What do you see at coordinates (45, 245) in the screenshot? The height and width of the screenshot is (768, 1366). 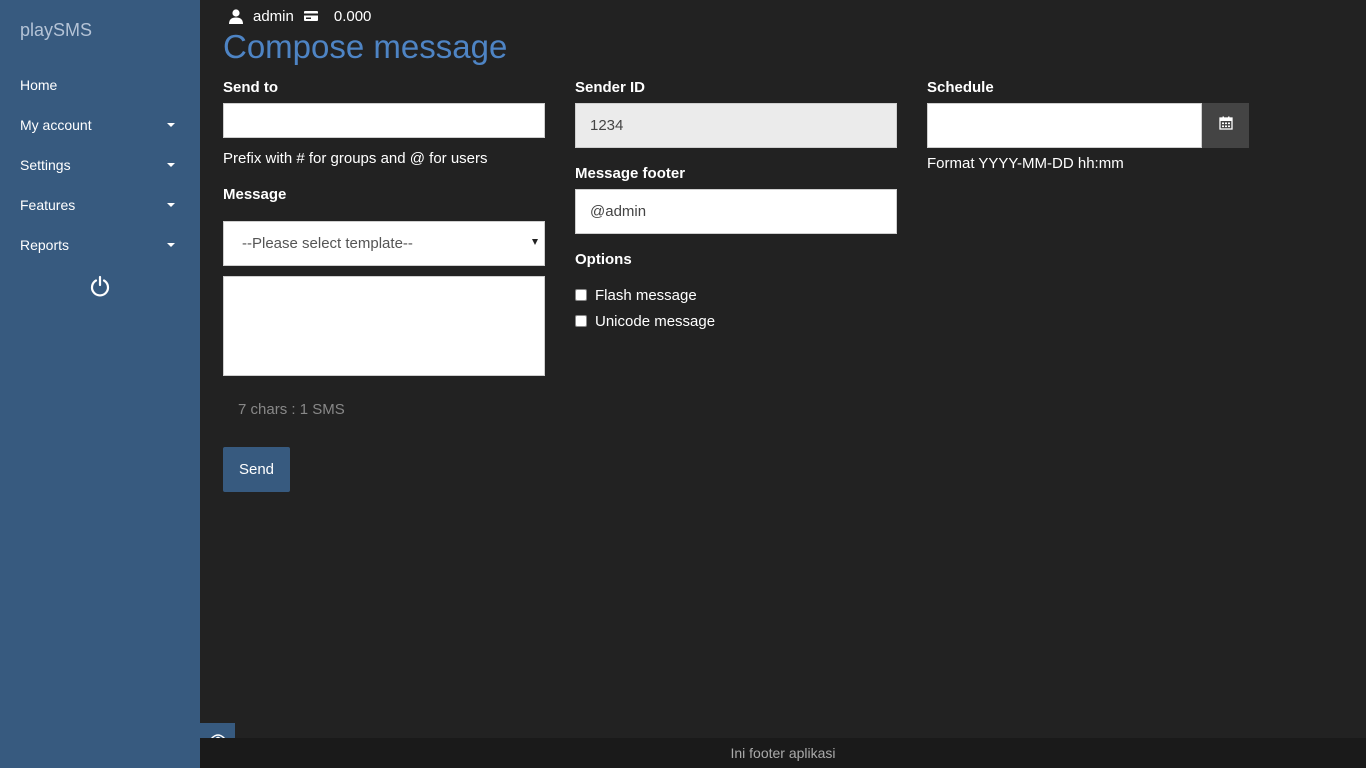 I see `sidebar-item-label: Reports` at bounding box center [45, 245].